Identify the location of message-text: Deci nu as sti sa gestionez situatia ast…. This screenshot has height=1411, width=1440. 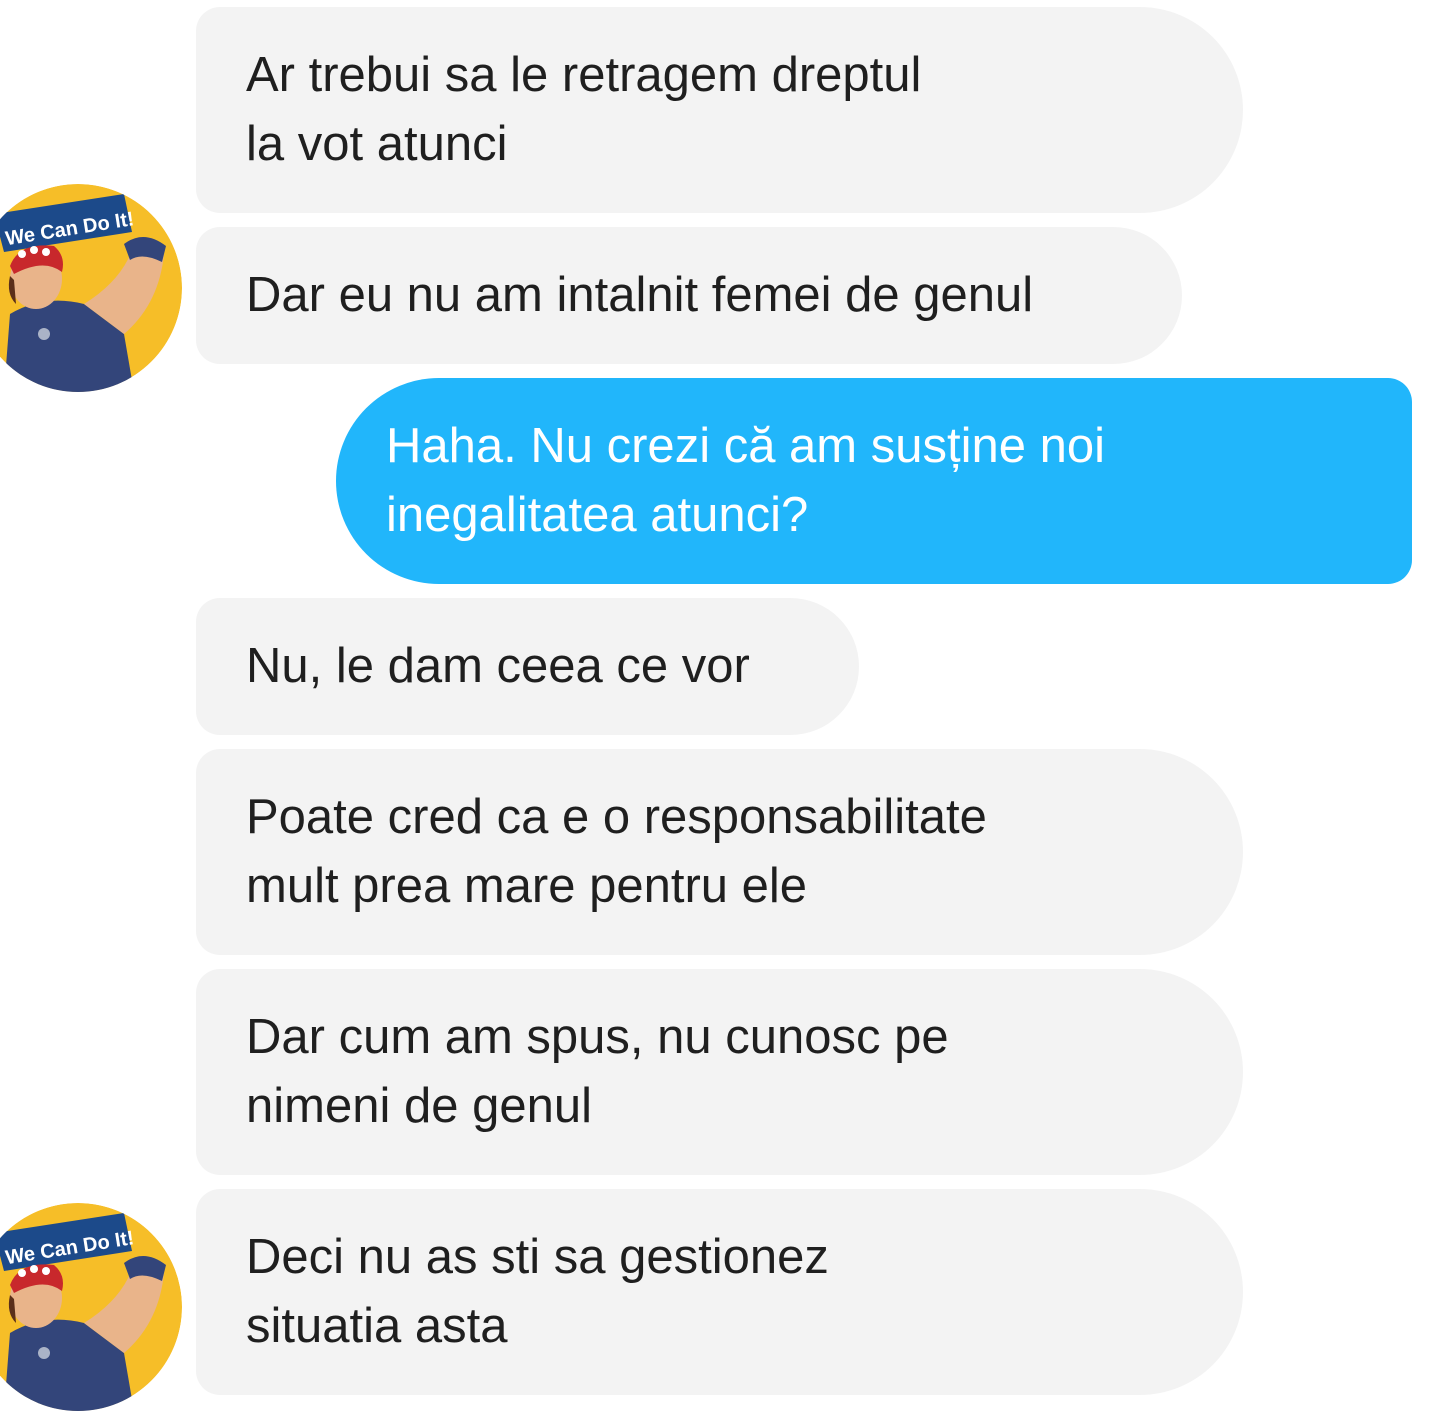
(537, 1291).